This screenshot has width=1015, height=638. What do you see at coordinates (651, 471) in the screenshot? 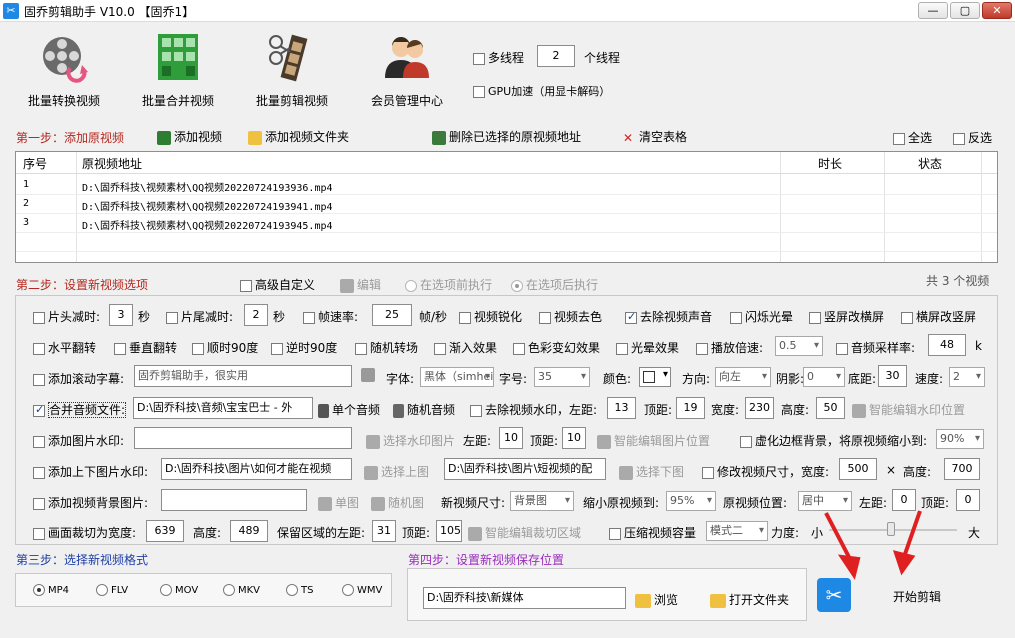
I see `choose-bottom-button: 选择下图` at bounding box center [651, 471].